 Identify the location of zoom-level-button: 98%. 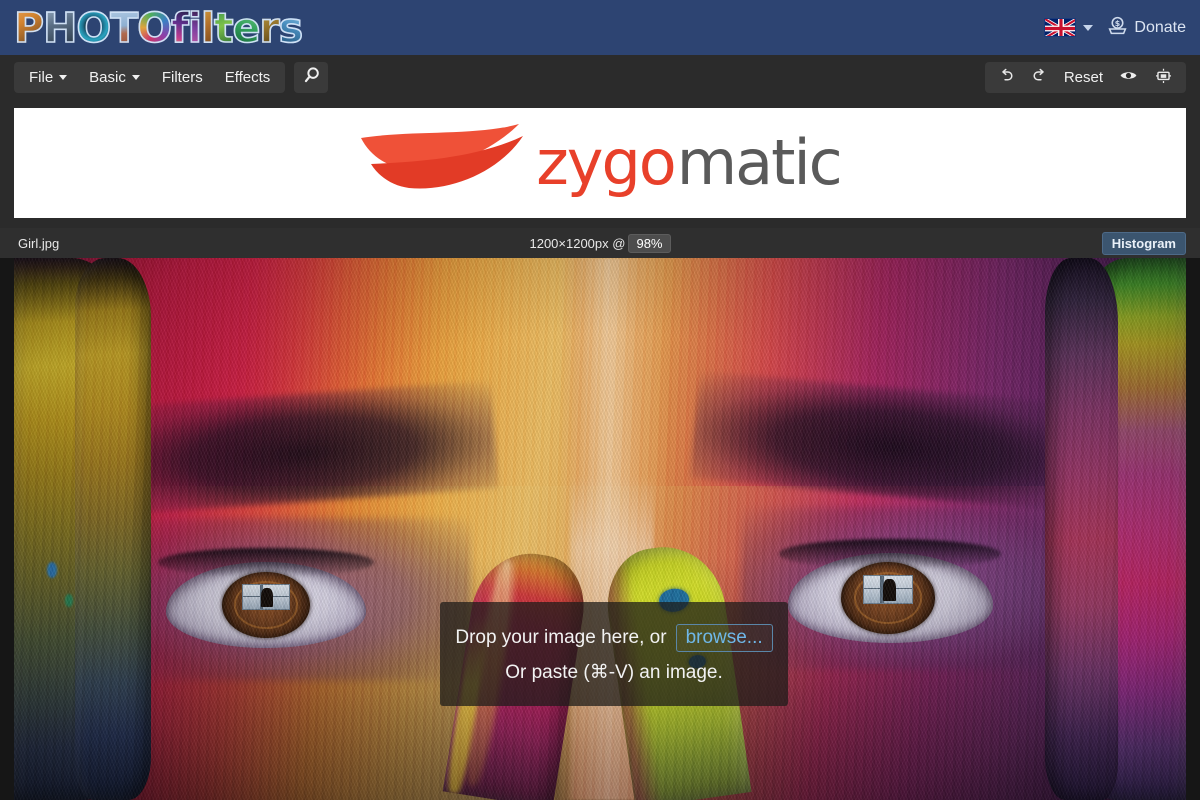
(649, 243).